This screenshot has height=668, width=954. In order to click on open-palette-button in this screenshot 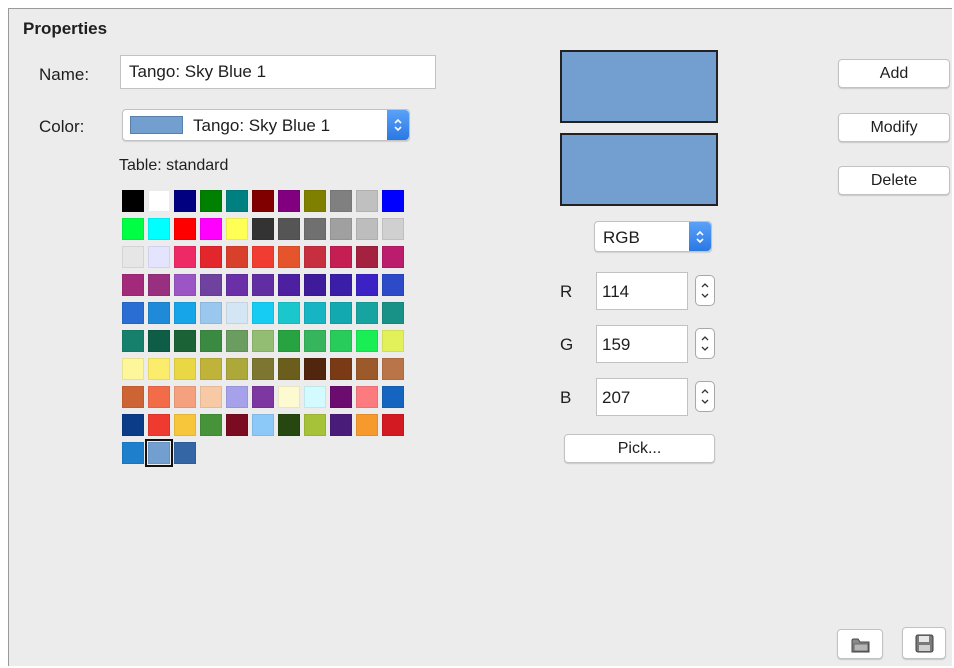, I will do `click(860, 644)`.